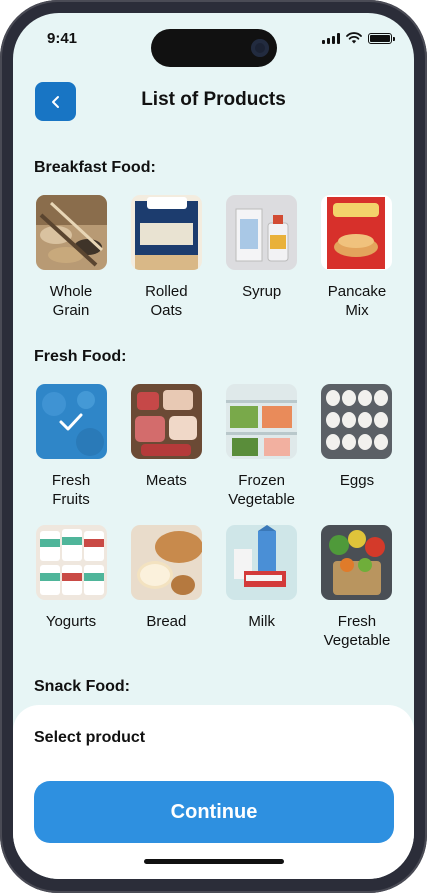 This screenshot has width=427, height=893. I want to click on battery-icon, so click(381, 38).